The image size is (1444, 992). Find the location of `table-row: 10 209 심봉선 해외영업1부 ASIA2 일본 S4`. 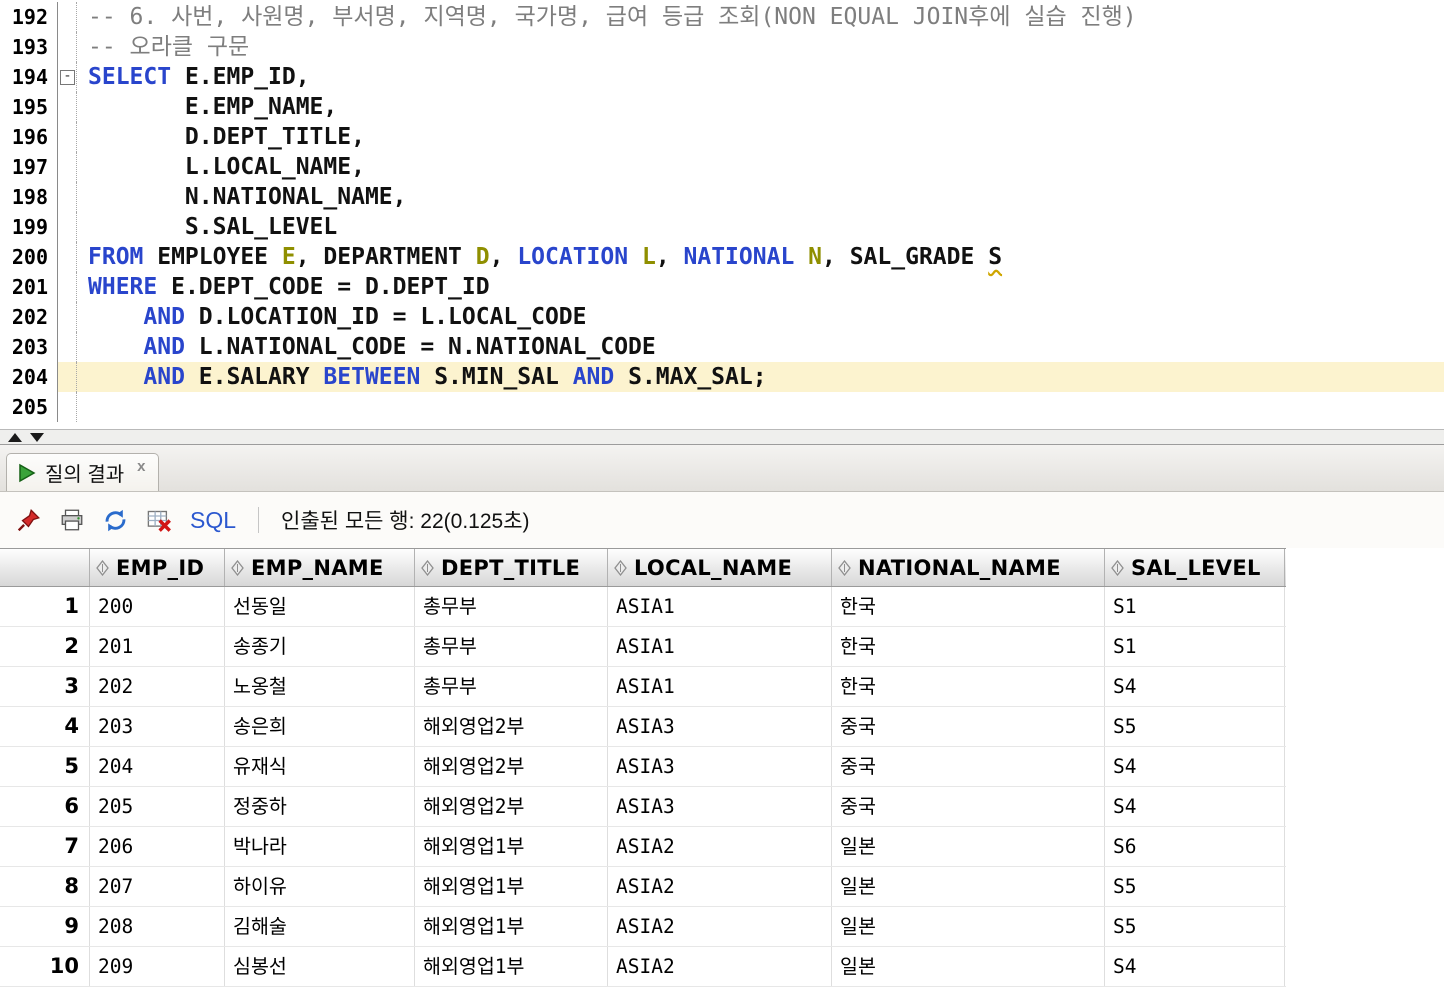

table-row: 10 209 심봉선 해외영업1부 ASIA2 일본 S4 is located at coordinates (643, 967).